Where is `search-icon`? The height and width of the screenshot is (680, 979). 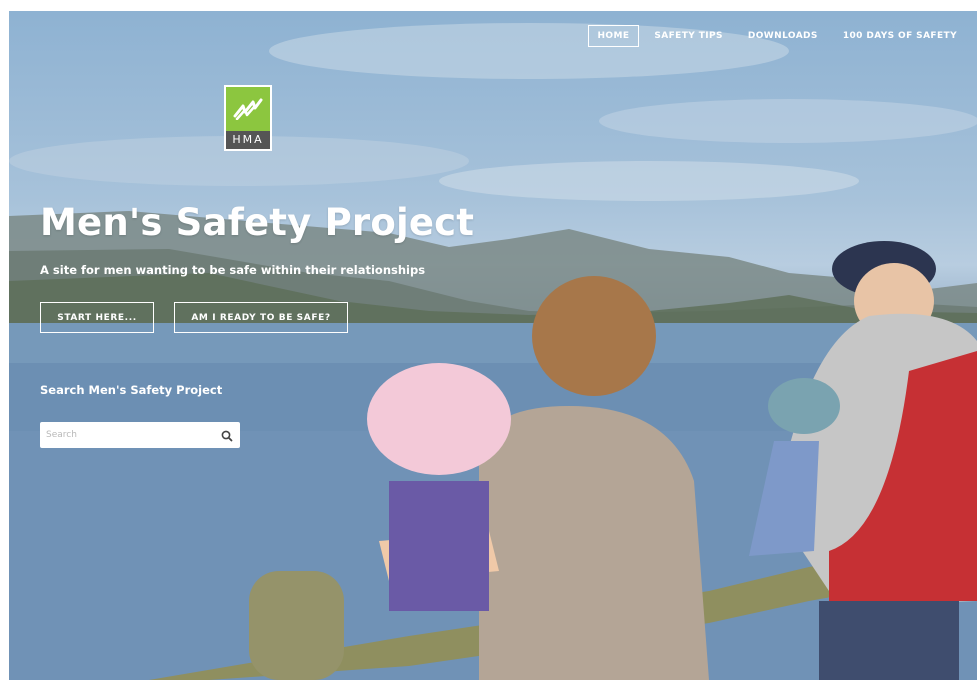
search-icon is located at coordinates (227, 435).